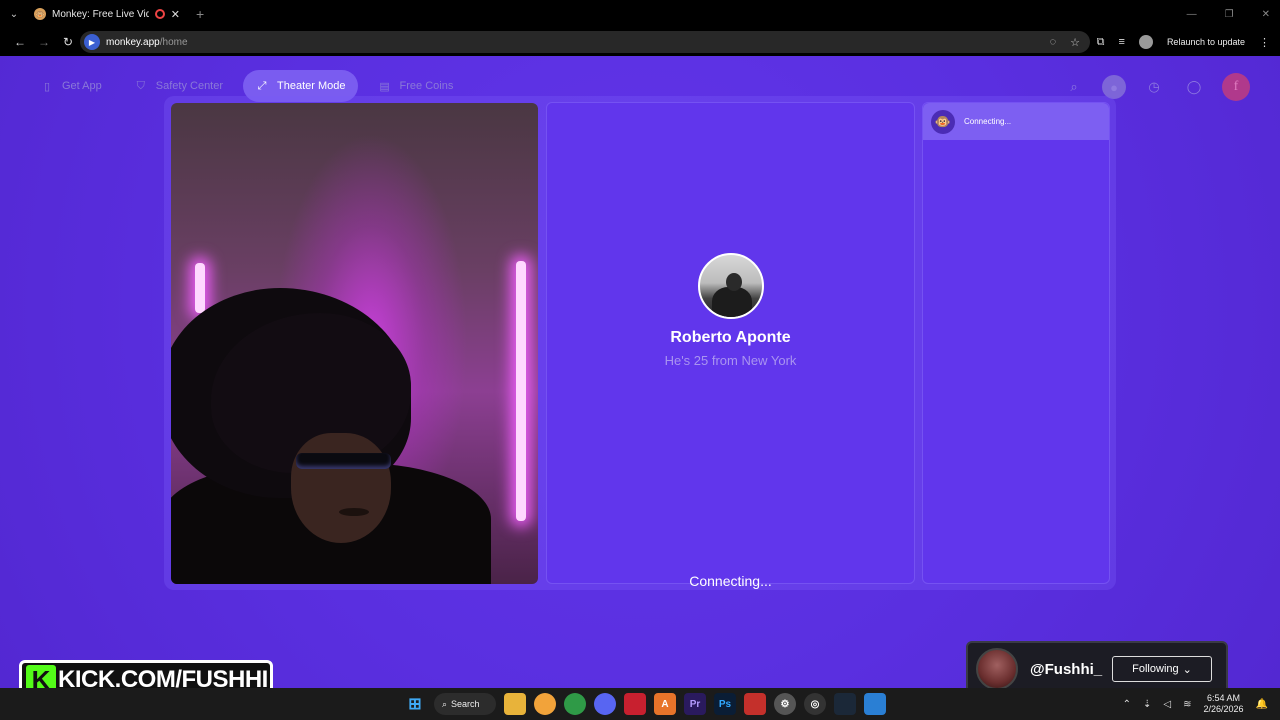 Image resolution: width=1280 pixels, height=720 pixels. Describe the element at coordinates (343, 461) in the screenshot. I see `person-sunglasses` at that location.